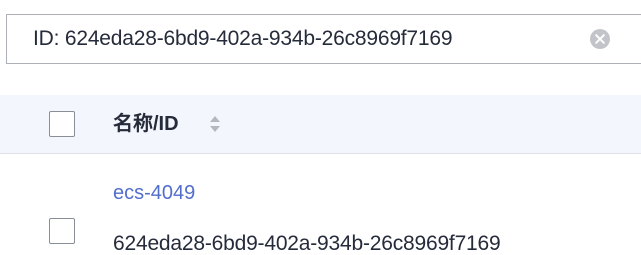 This screenshot has width=641, height=255. I want to click on column-header-name-id: 名称/ID, so click(146, 124).